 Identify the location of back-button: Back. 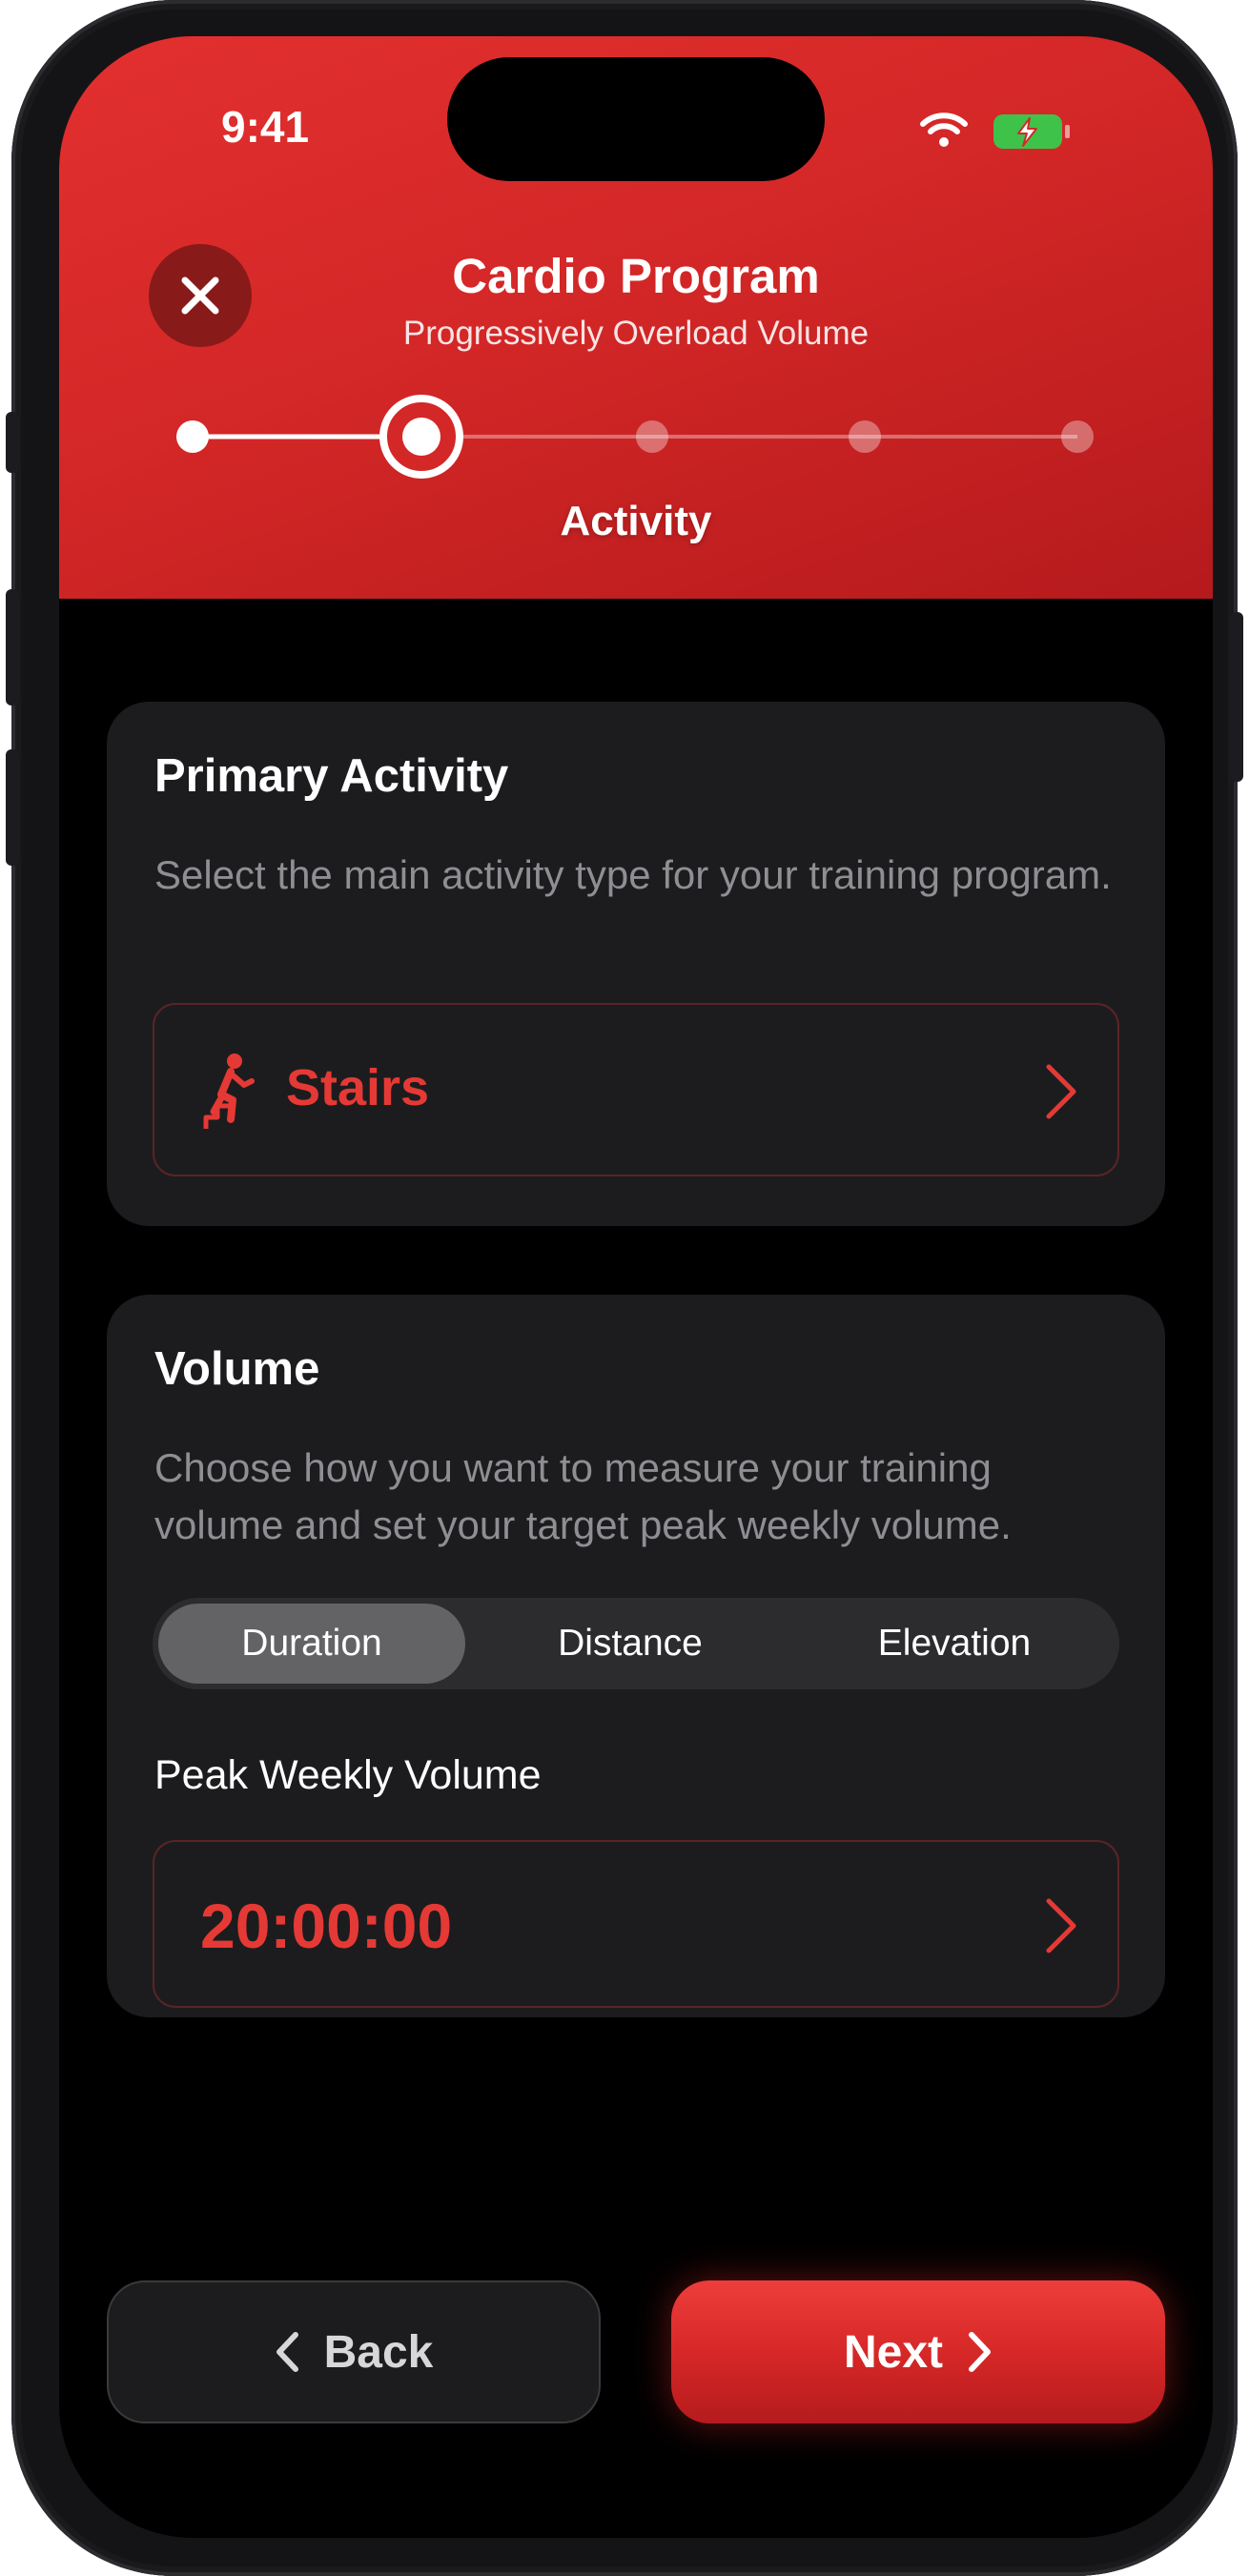
(354, 2351).